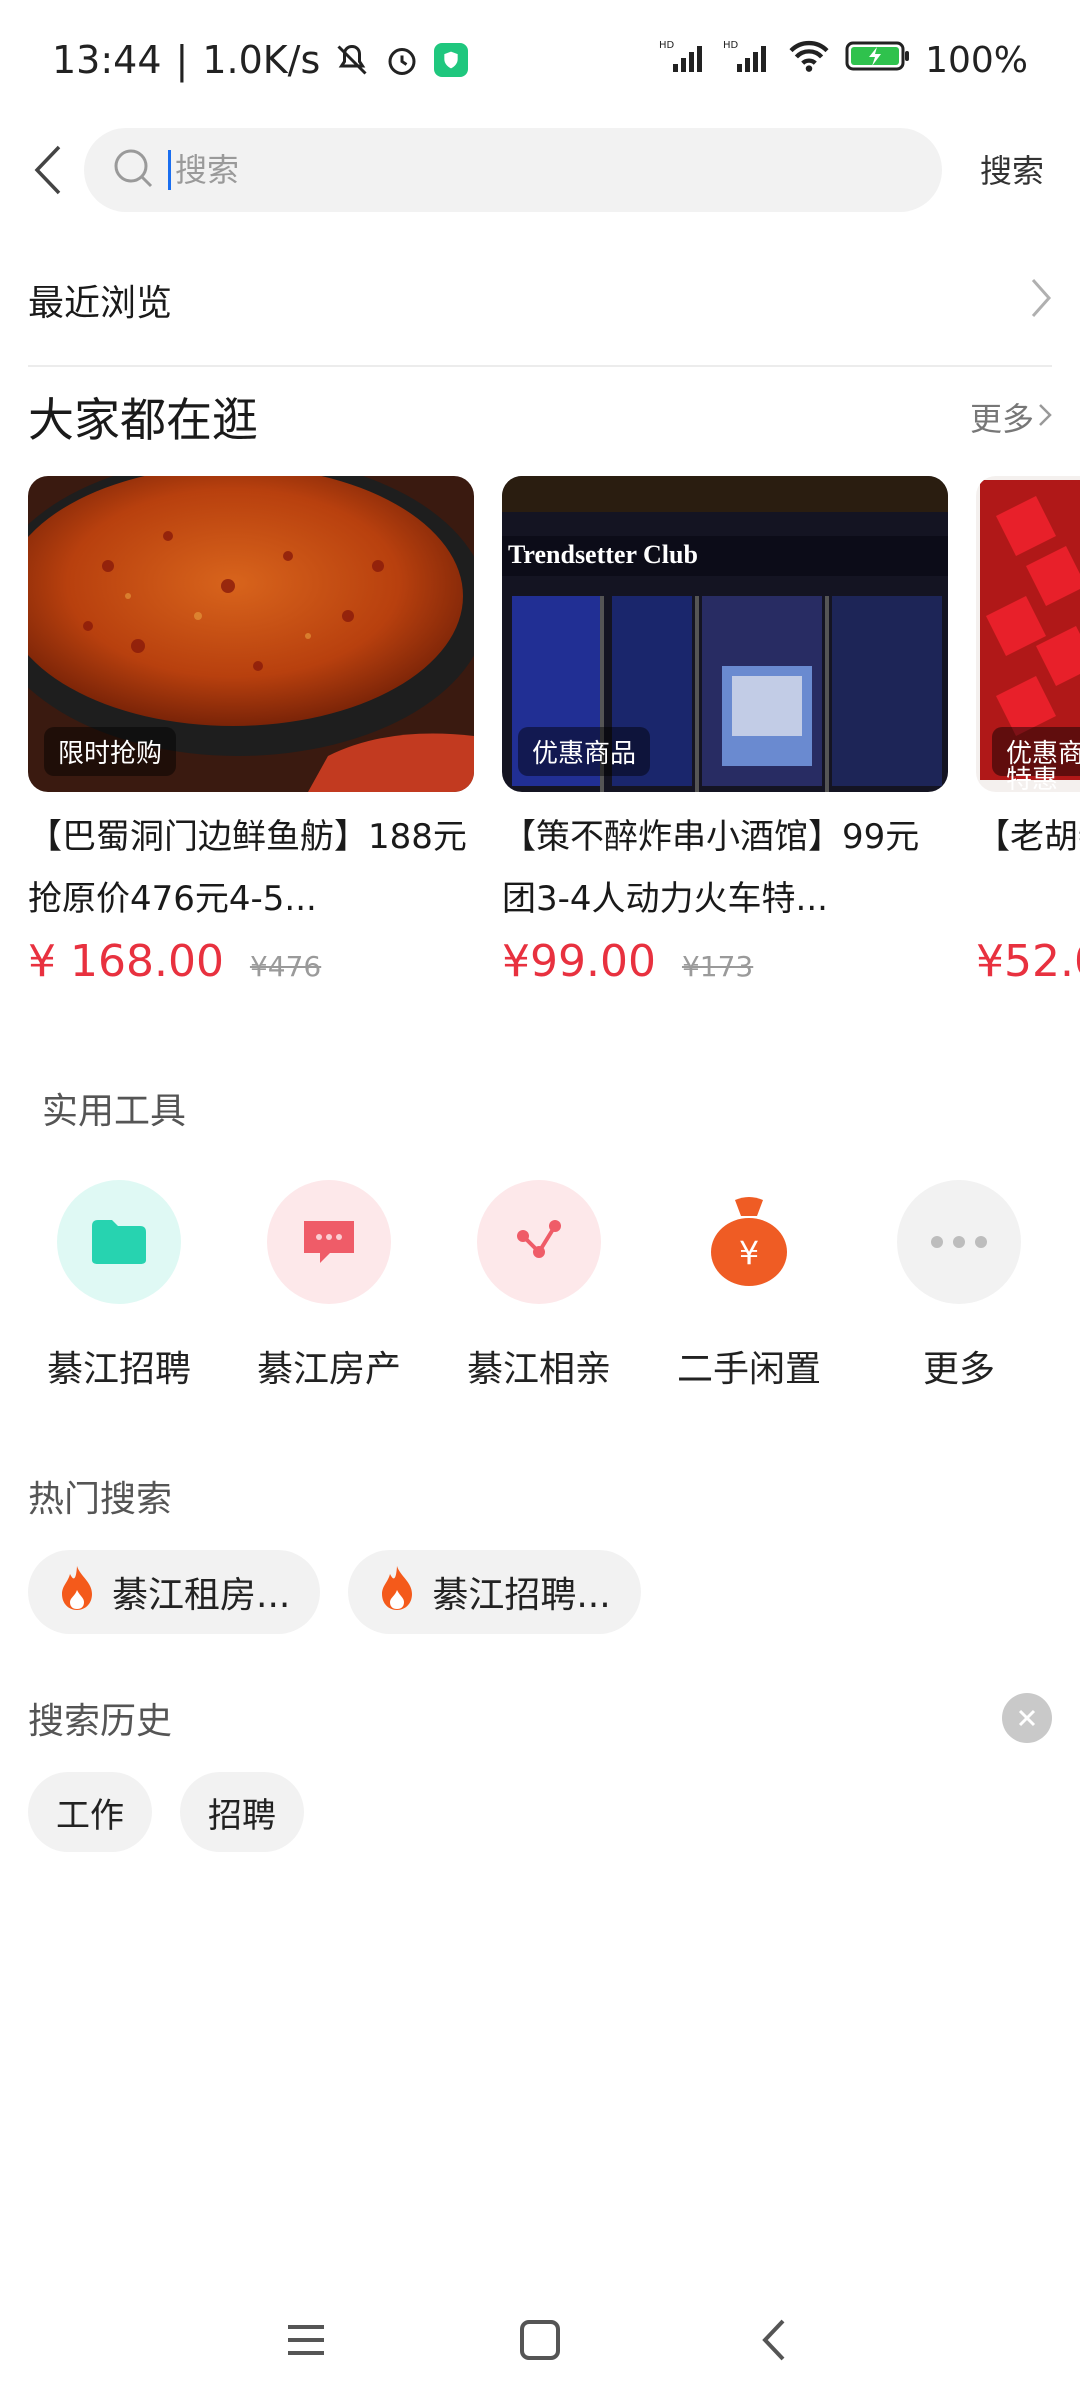 Image resolution: width=1080 pixels, height=2400 pixels. I want to click on tools-title: 实用工具, so click(114, 1111).